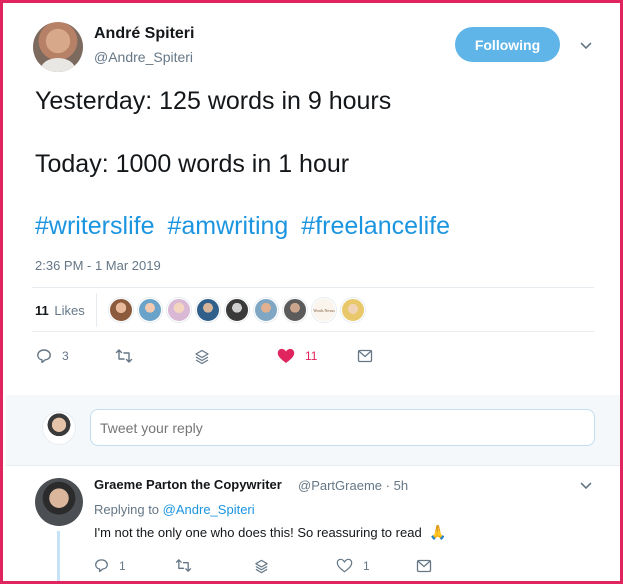 The width and height of the screenshot is (623, 584). Describe the element at coordinates (59, 502) in the screenshot. I see `reply-author-avatar` at that location.